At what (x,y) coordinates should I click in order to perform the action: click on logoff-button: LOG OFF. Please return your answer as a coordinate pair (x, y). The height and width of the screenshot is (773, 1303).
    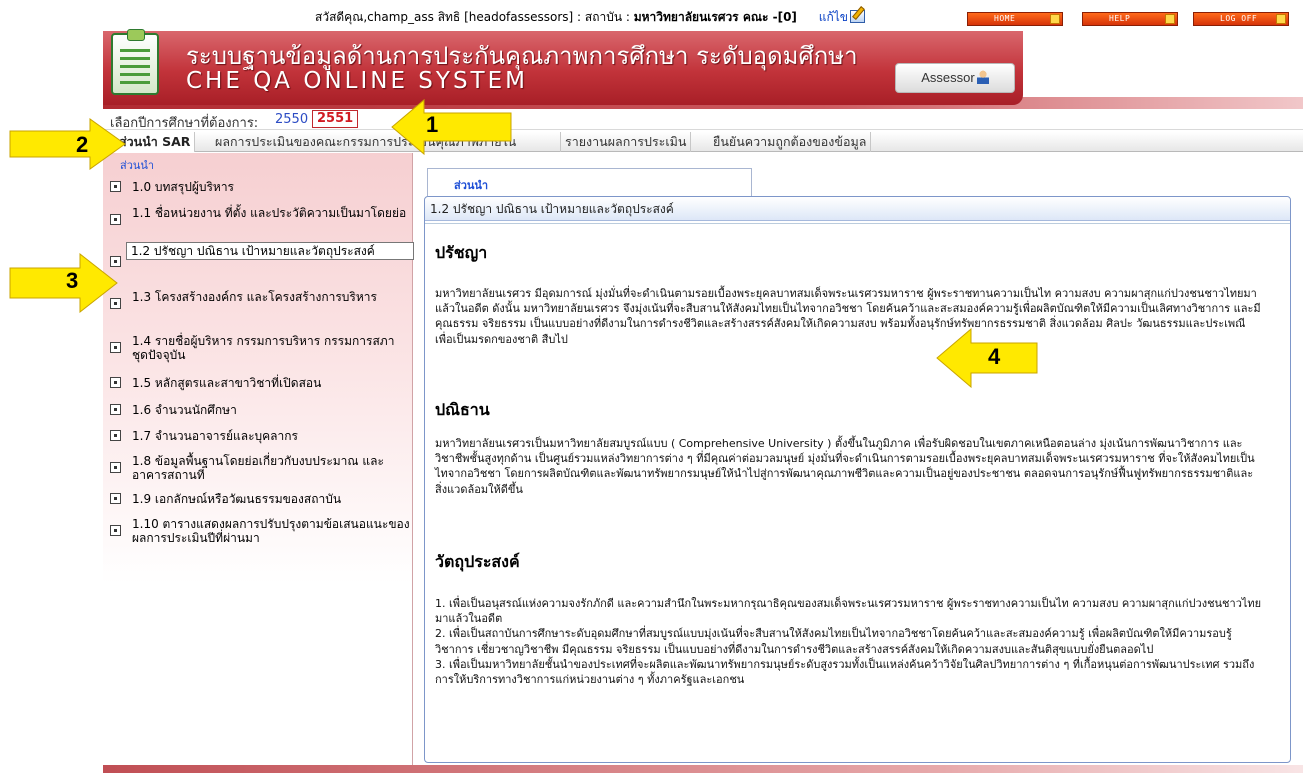
    Looking at the image, I should click on (1241, 19).